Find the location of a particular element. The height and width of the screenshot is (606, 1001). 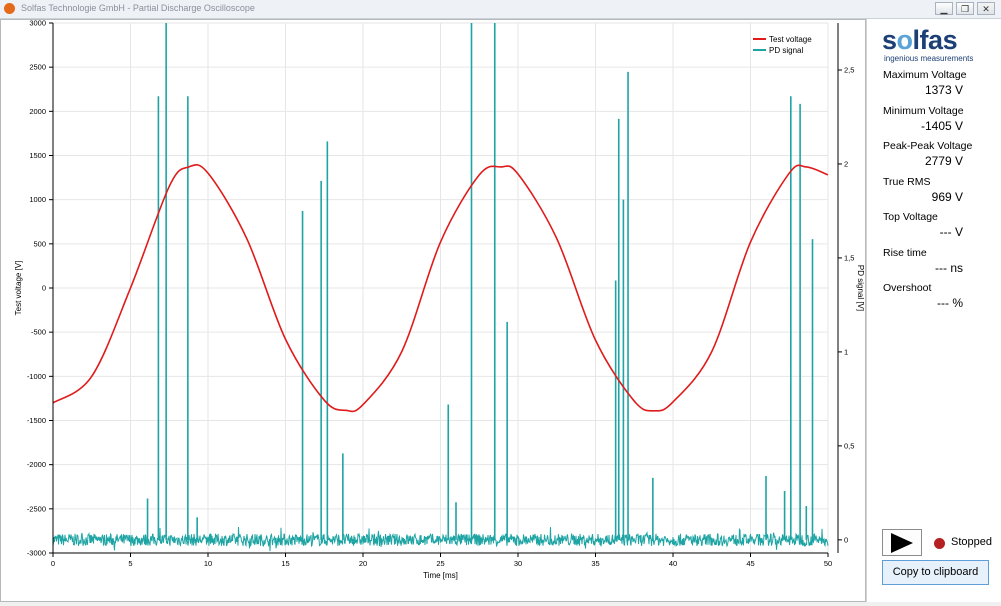

y2-tick-label: 1 is located at coordinates (846, 351).